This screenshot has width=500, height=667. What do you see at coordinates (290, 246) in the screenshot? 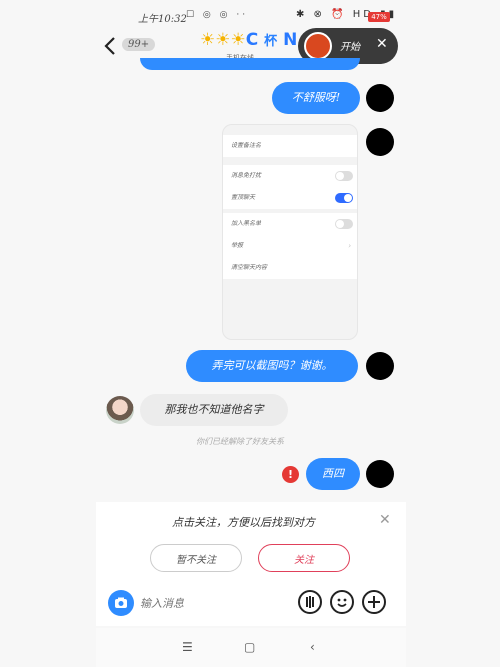
I see `shot-row: 举报 ›` at bounding box center [290, 246].